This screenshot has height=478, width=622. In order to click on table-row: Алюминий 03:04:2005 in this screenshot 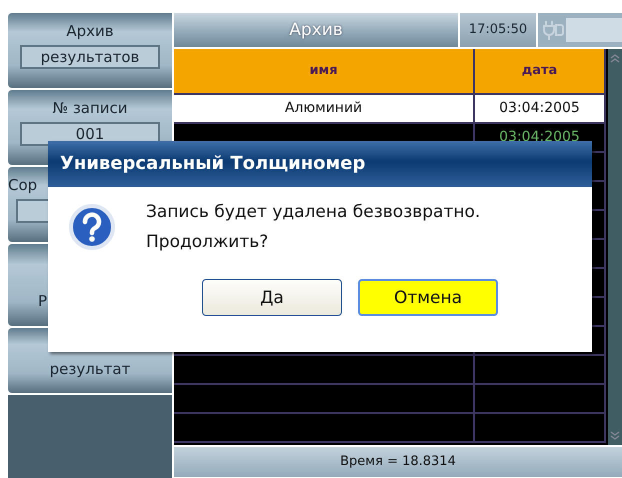, I will do `click(390, 109)`.